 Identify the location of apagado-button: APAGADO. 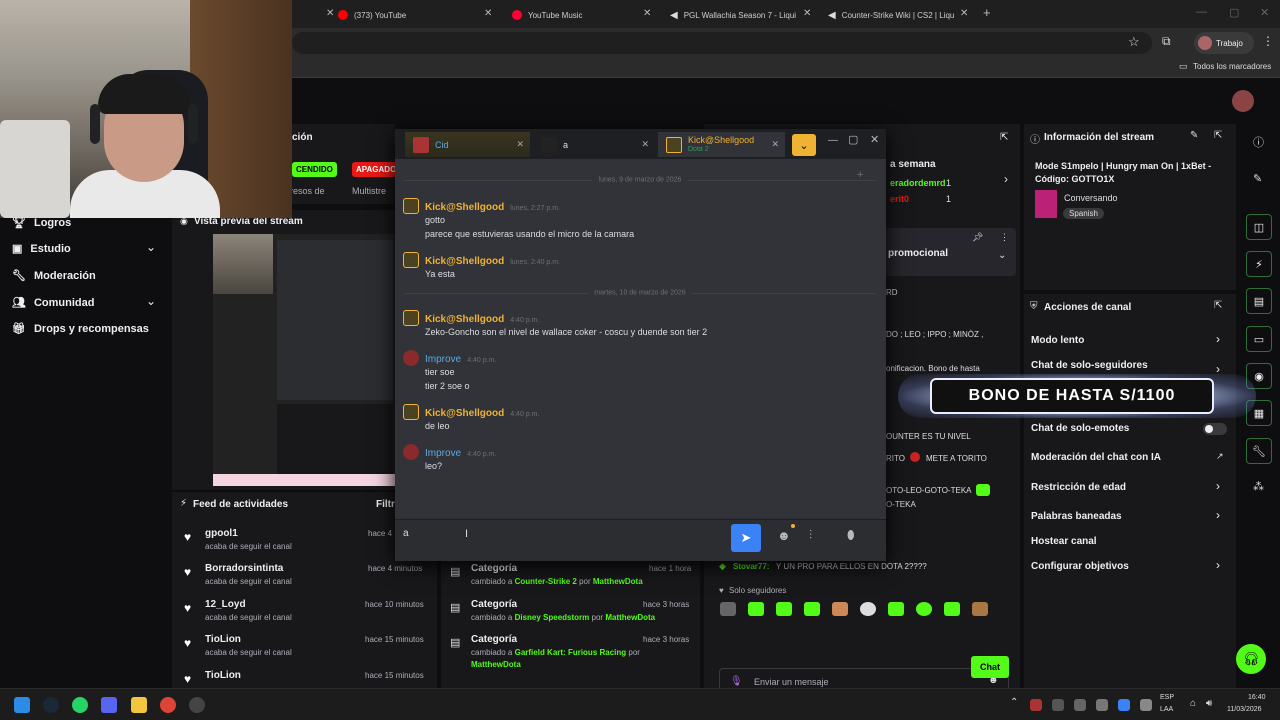
(376, 169).